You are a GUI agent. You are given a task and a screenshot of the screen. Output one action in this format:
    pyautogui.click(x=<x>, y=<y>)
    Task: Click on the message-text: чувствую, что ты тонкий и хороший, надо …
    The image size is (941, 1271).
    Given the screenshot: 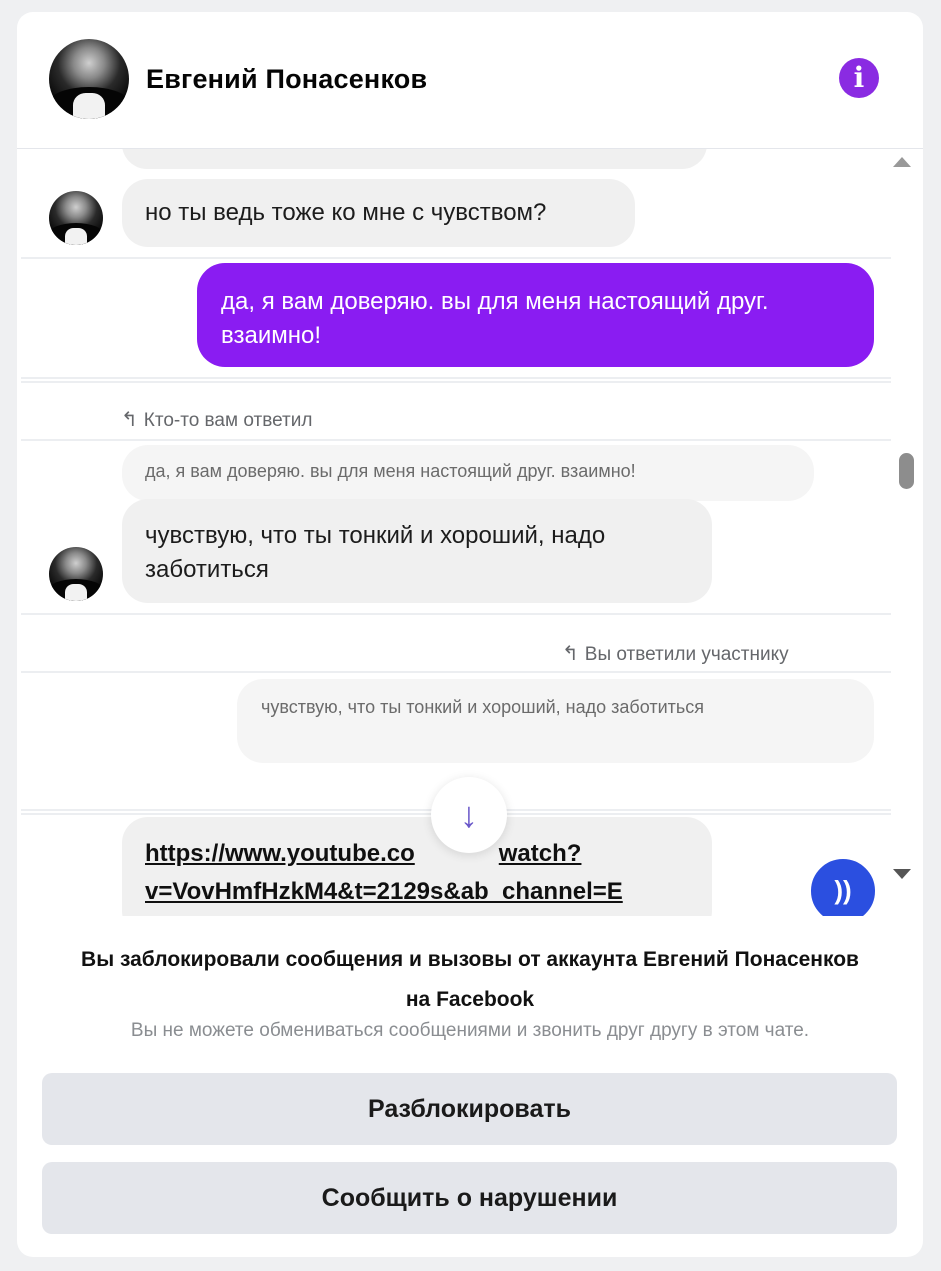 What is the action you would take?
    pyautogui.click(x=375, y=552)
    